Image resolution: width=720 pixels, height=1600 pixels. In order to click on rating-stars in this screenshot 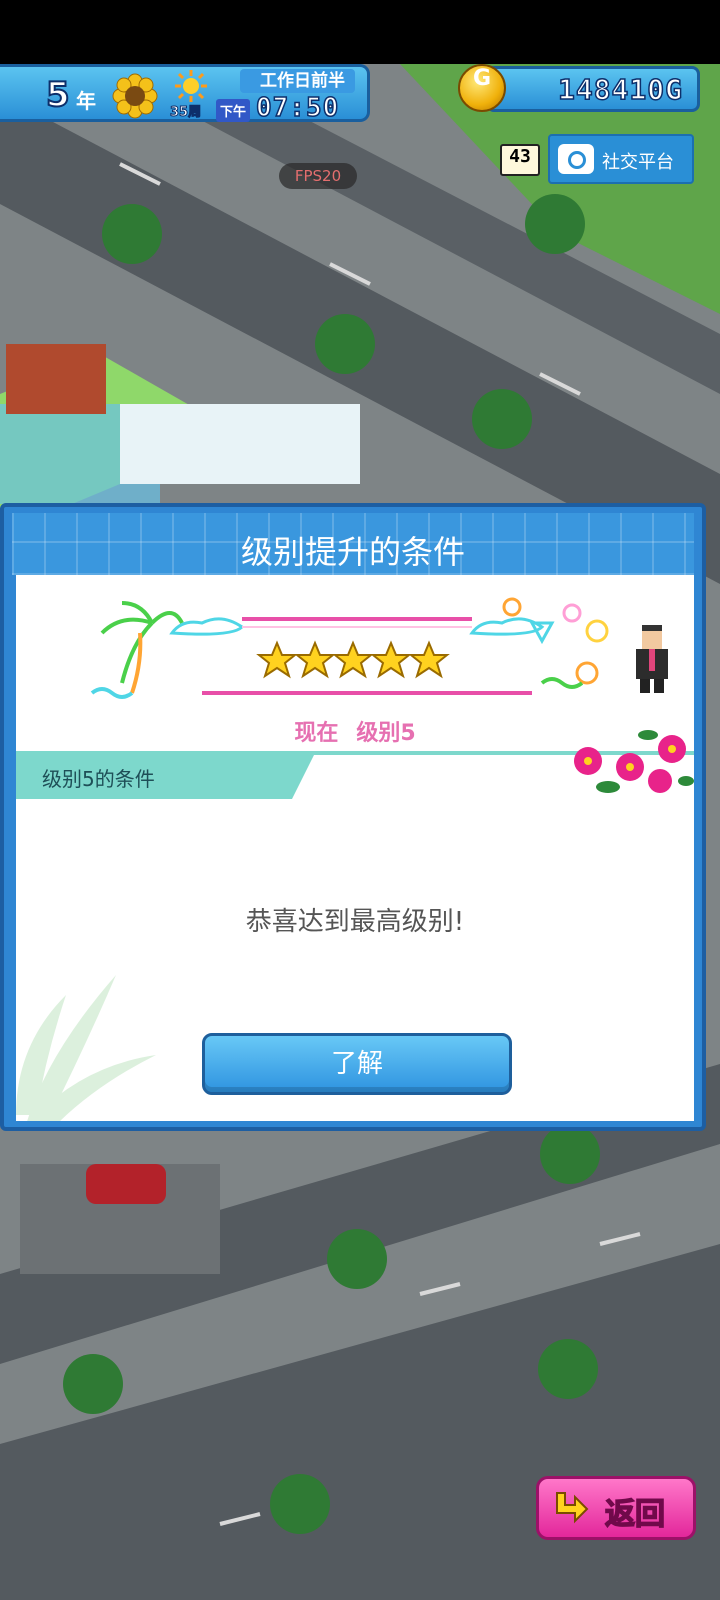, I will do `click(353, 659)`.